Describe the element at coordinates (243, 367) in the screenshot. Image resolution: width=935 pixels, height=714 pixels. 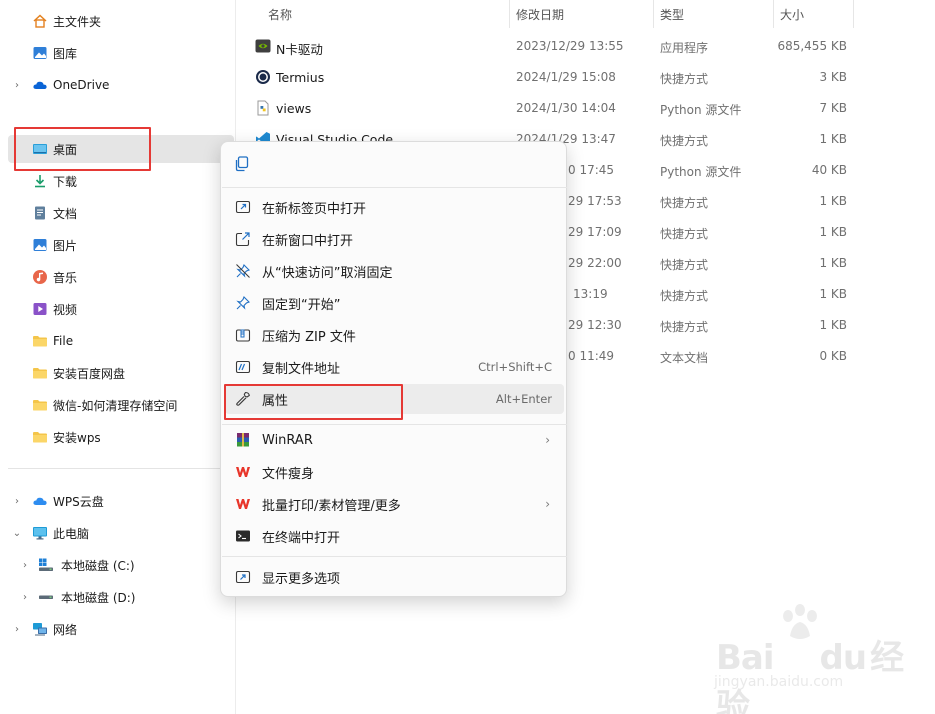
I see `copy-path-icon` at that location.